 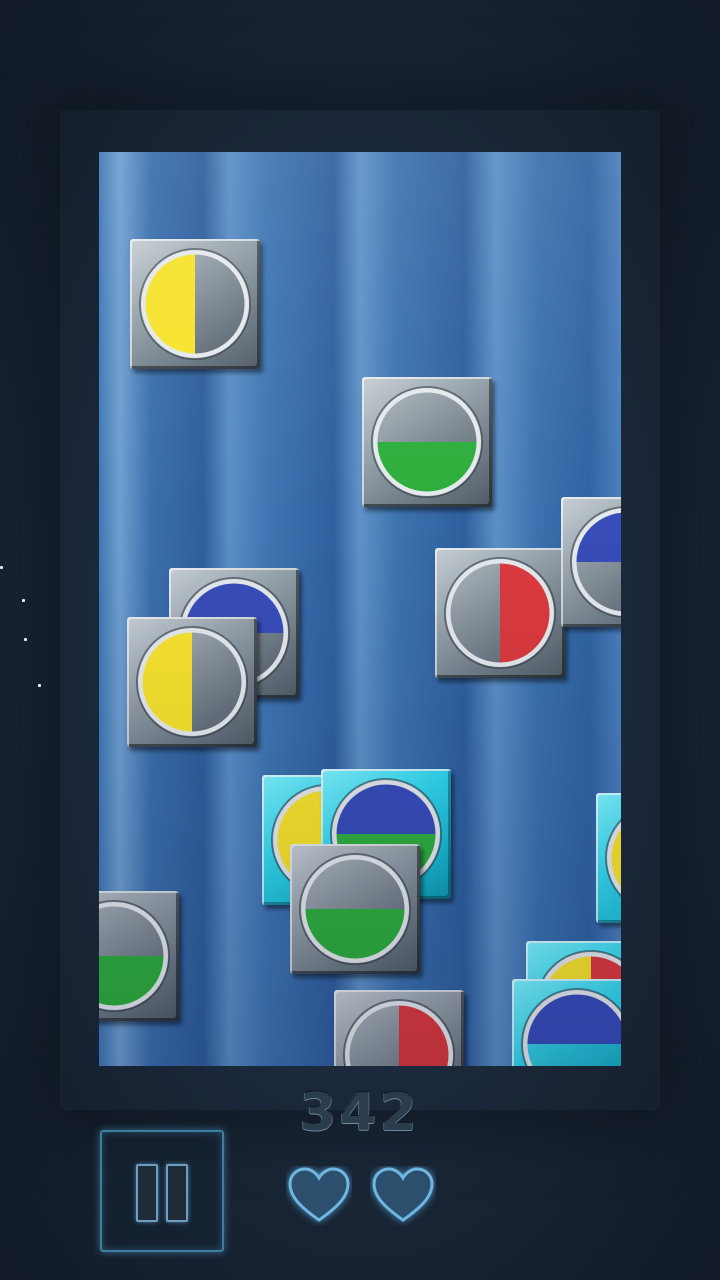 I want to click on tile-blue-top-edge, so click(x=591, y=562).